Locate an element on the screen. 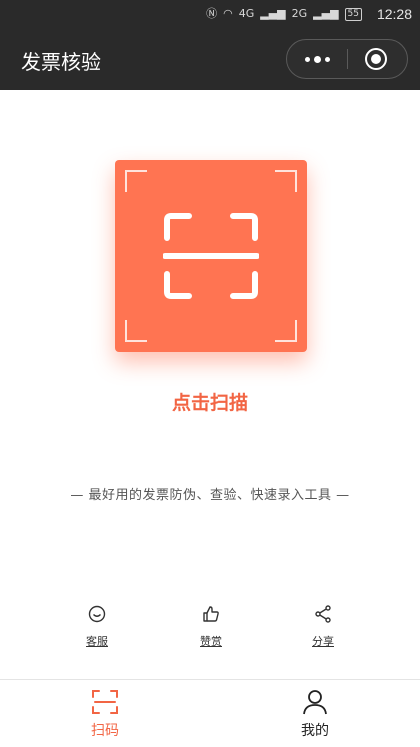 The width and height of the screenshot is (420, 747). action-row: 客服 赞赏 分享 is located at coordinates (210, 628).